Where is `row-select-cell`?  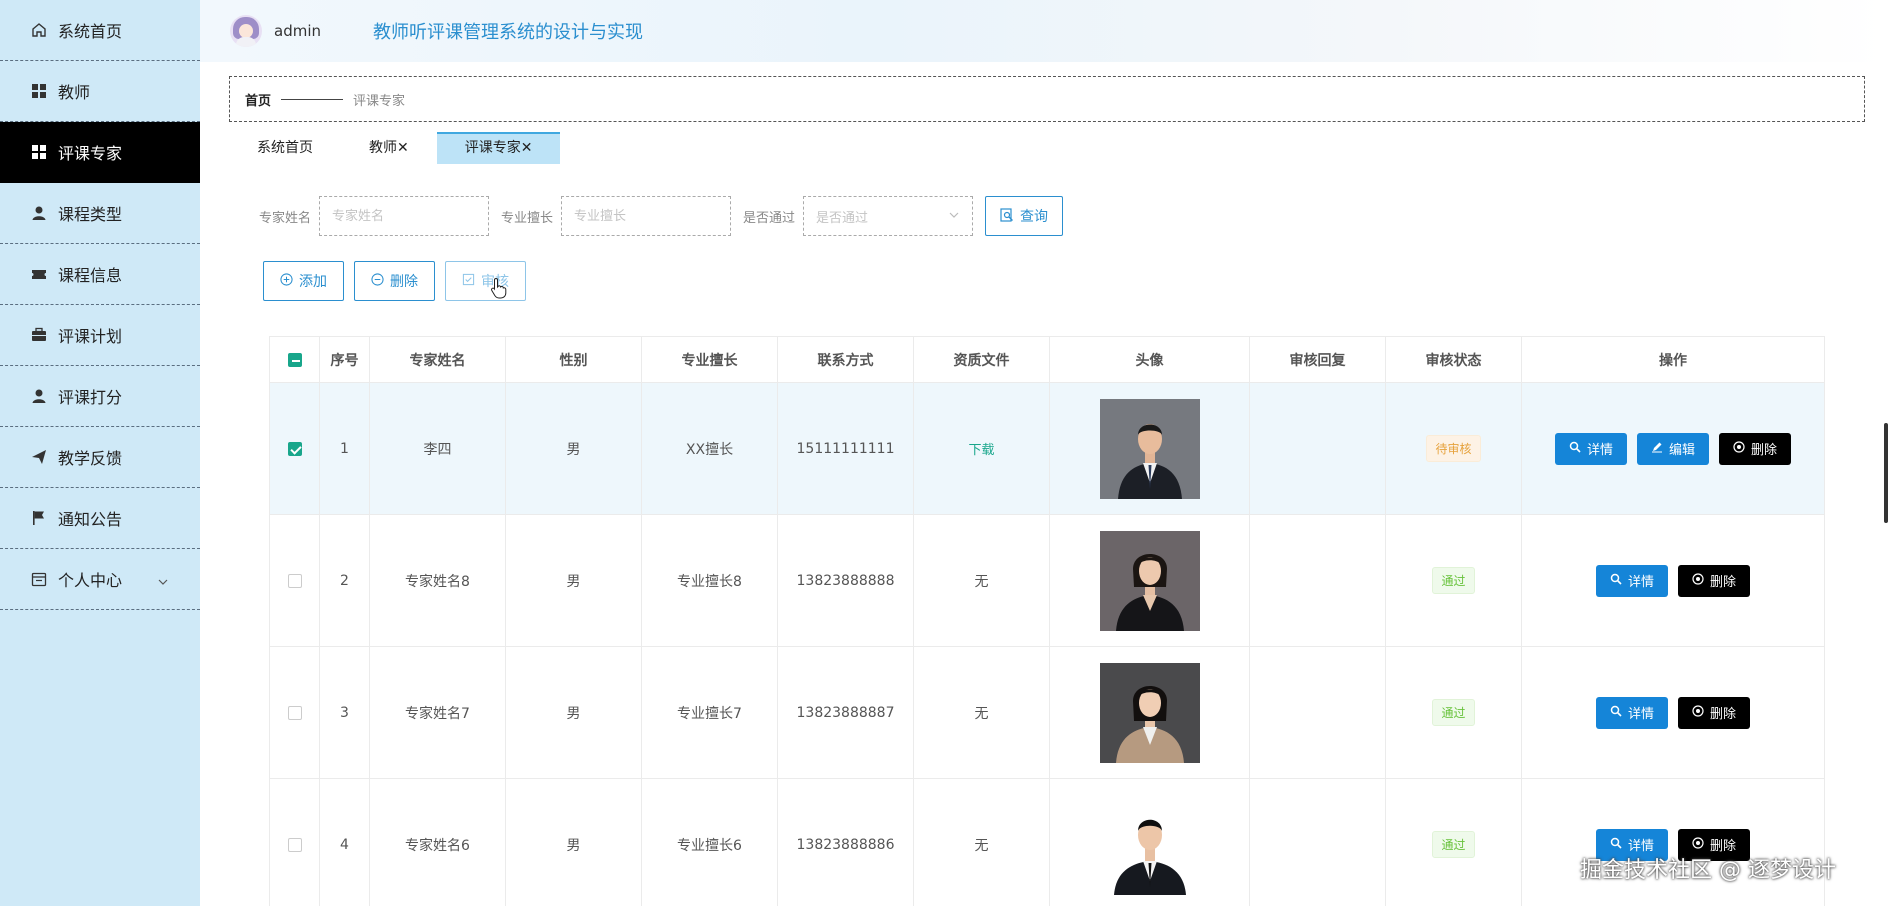
row-select-cell is located at coordinates (294, 580).